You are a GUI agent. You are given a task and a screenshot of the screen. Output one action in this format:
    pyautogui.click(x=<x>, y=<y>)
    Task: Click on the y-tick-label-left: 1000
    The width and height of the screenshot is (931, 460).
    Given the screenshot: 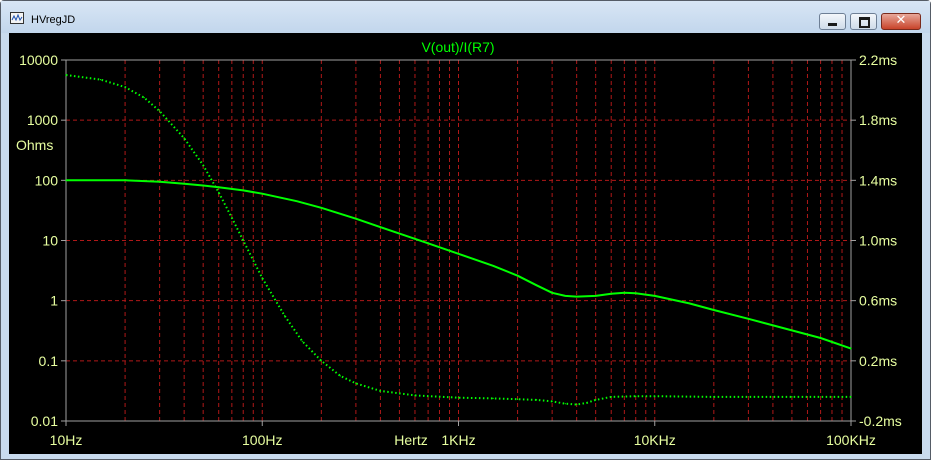 What is the action you would take?
    pyautogui.click(x=42, y=120)
    